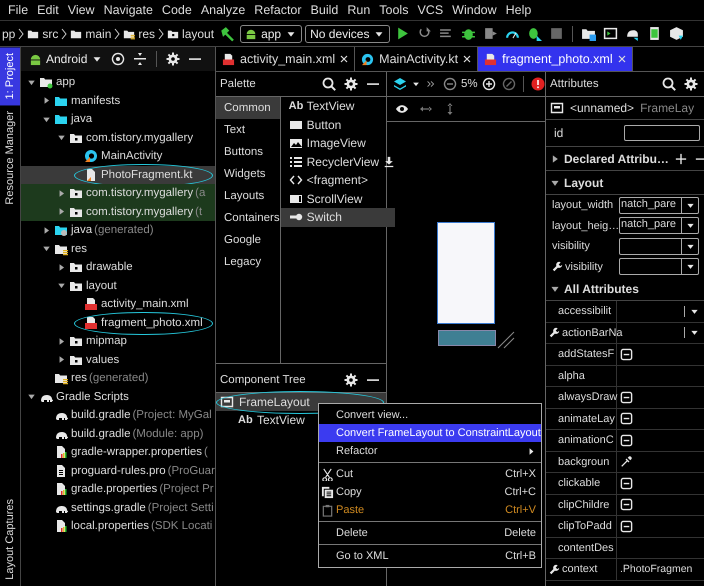 Image resolution: width=704 pixels, height=586 pixels. What do you see at coordinates (680, 158) in the screenshot?
I see `plus-icon` at bounding box center [680, 158].